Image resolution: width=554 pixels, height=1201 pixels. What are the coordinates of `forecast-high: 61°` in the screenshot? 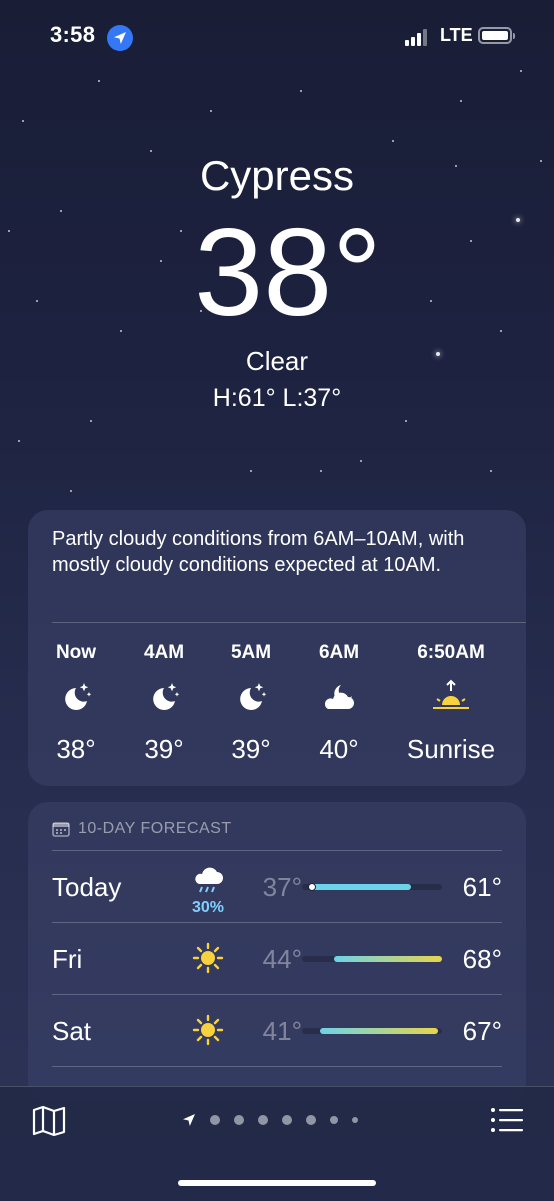 It's located at (482, 887).